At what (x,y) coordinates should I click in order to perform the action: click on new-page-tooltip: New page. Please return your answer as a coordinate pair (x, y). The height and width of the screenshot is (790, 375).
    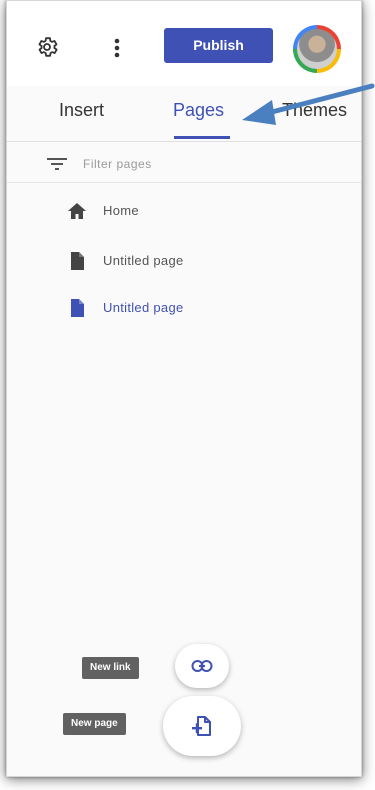
    Looking at the image, I should click on (94, 724).